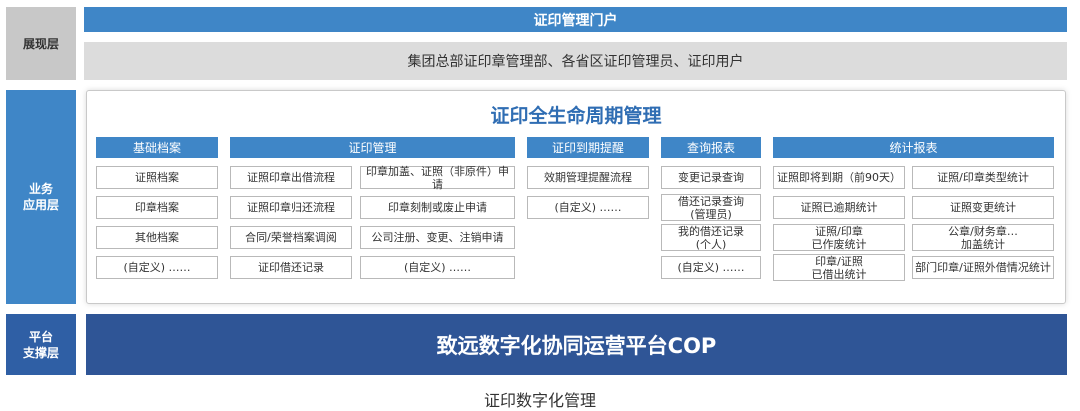 This screenshot has width=1080, height=411. Describe the element at coordinates (41, 197) in the screenshot. I see `layer-label-business: 业务 应用层` at that location.